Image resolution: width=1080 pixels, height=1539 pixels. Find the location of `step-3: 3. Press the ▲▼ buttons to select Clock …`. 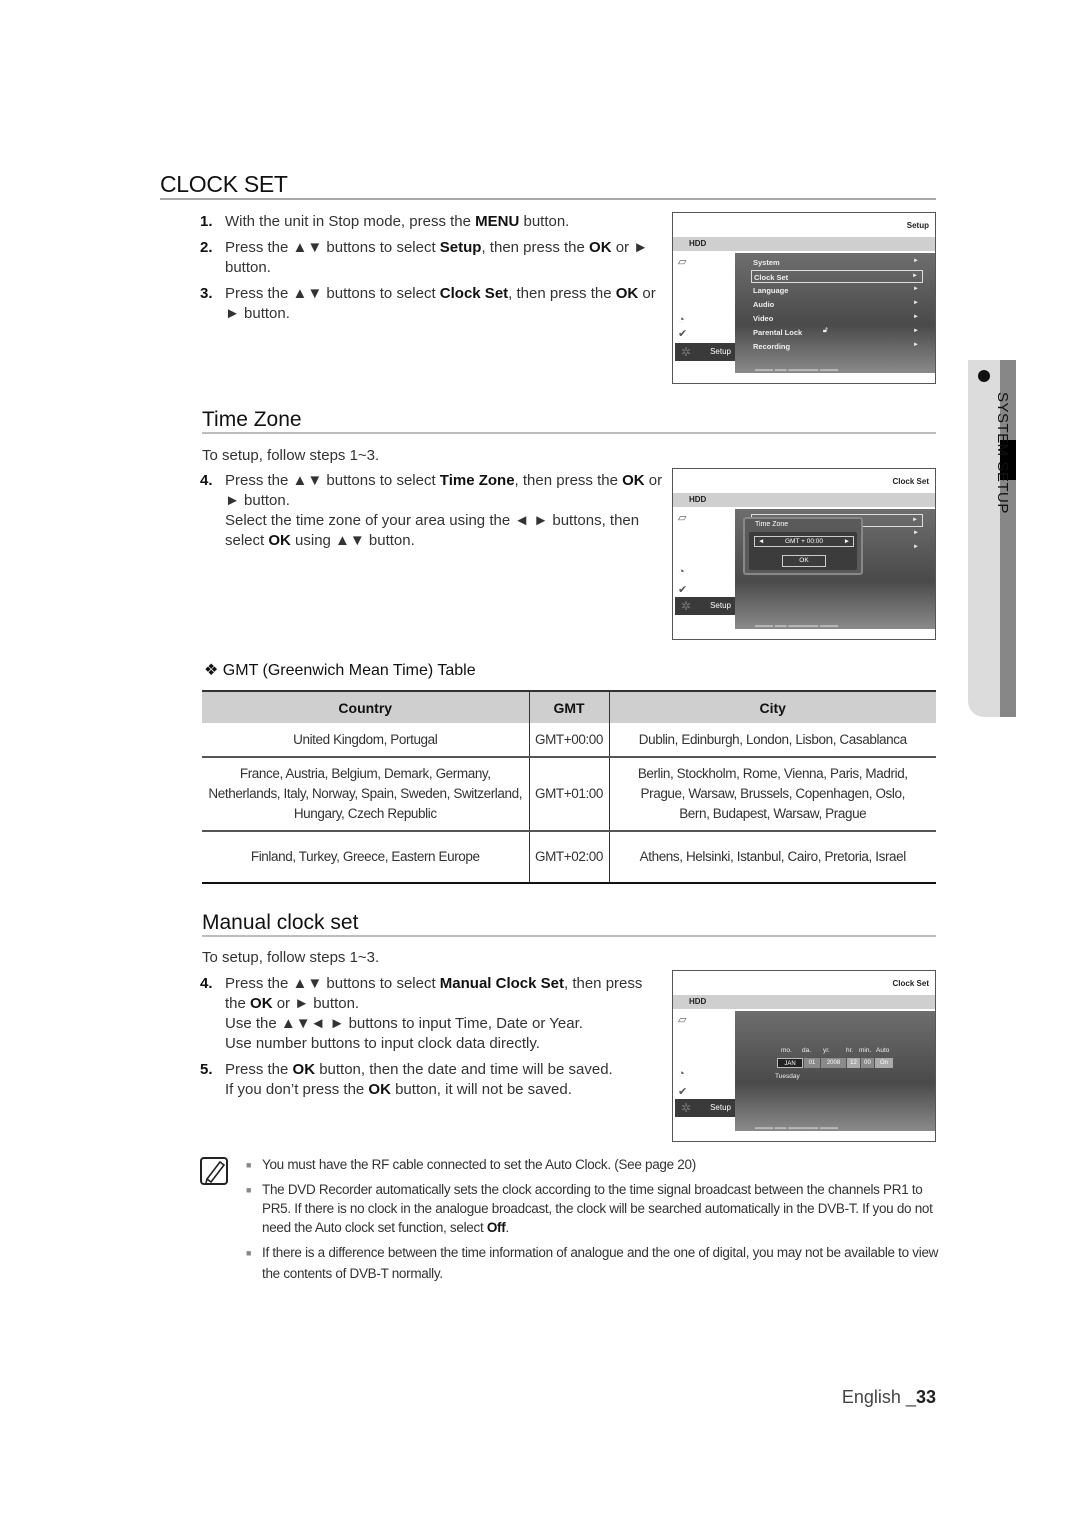

step-3: 3. Press the ▲▼ buttons to select Clock … is located at coordinates (428, 303).